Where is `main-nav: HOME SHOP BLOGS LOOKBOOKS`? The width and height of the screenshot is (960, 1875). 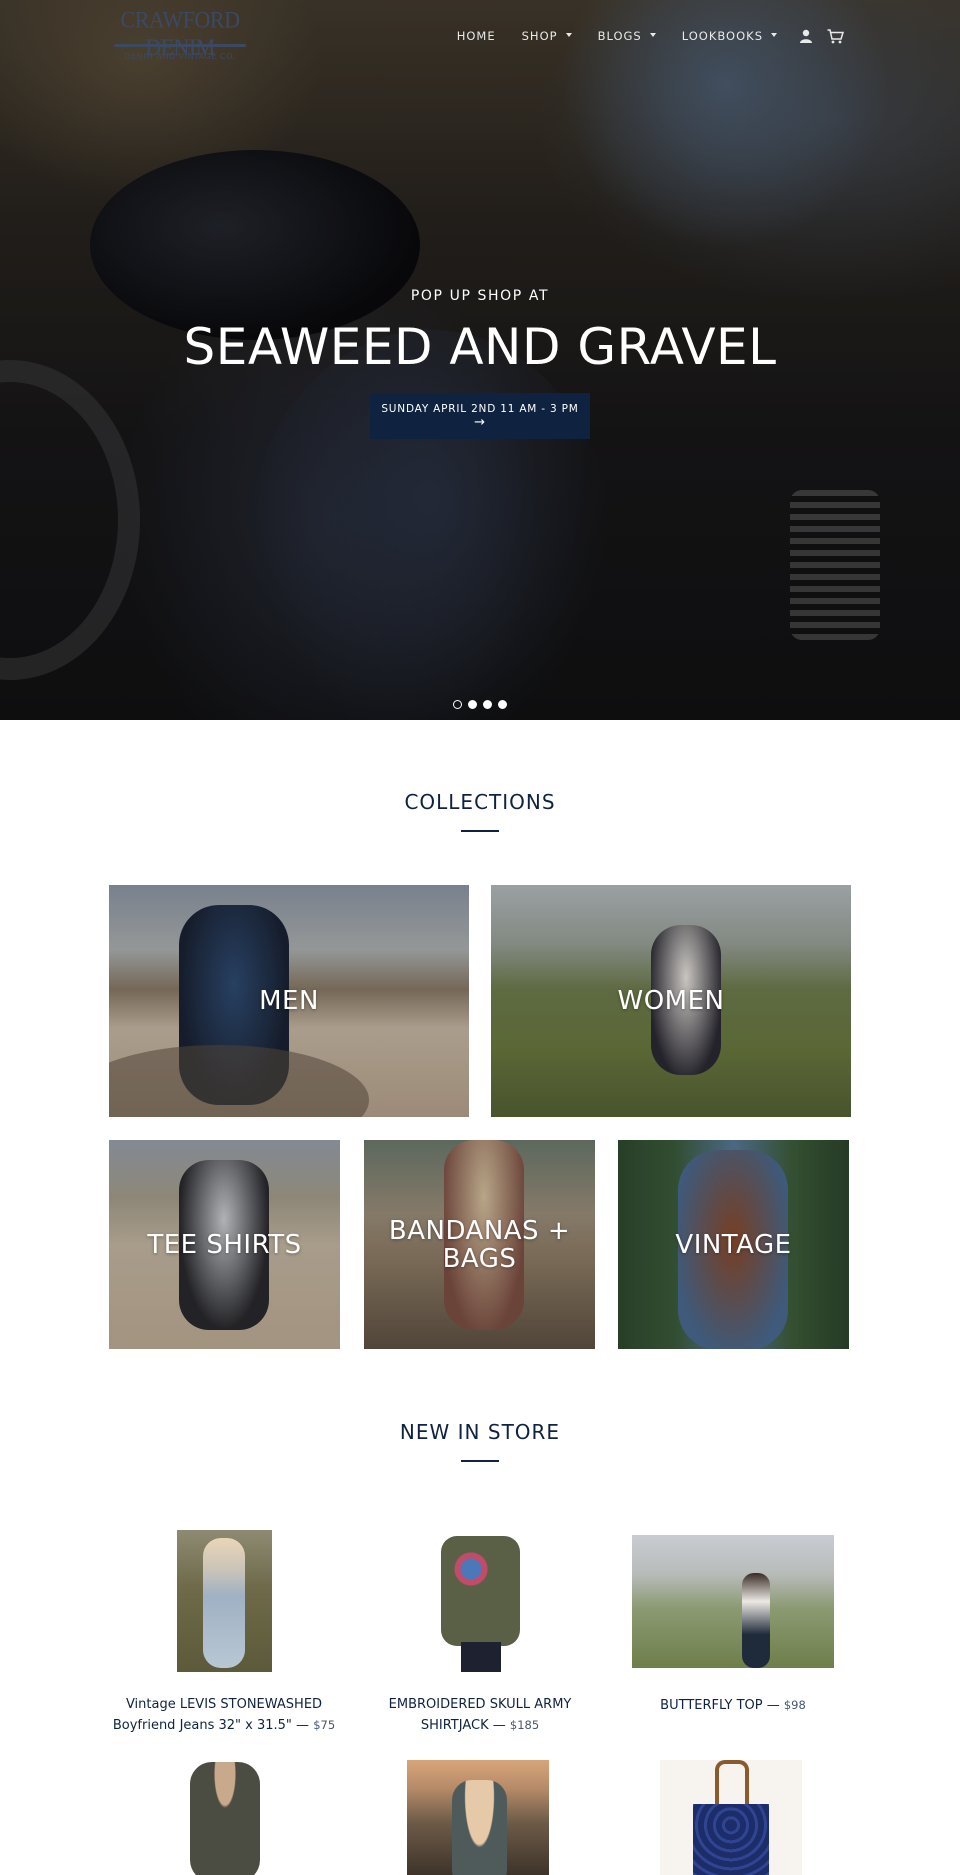 main-nav: HOME SHOP BLOGS LOOKBOOKS is located at coordinates (637, 36).